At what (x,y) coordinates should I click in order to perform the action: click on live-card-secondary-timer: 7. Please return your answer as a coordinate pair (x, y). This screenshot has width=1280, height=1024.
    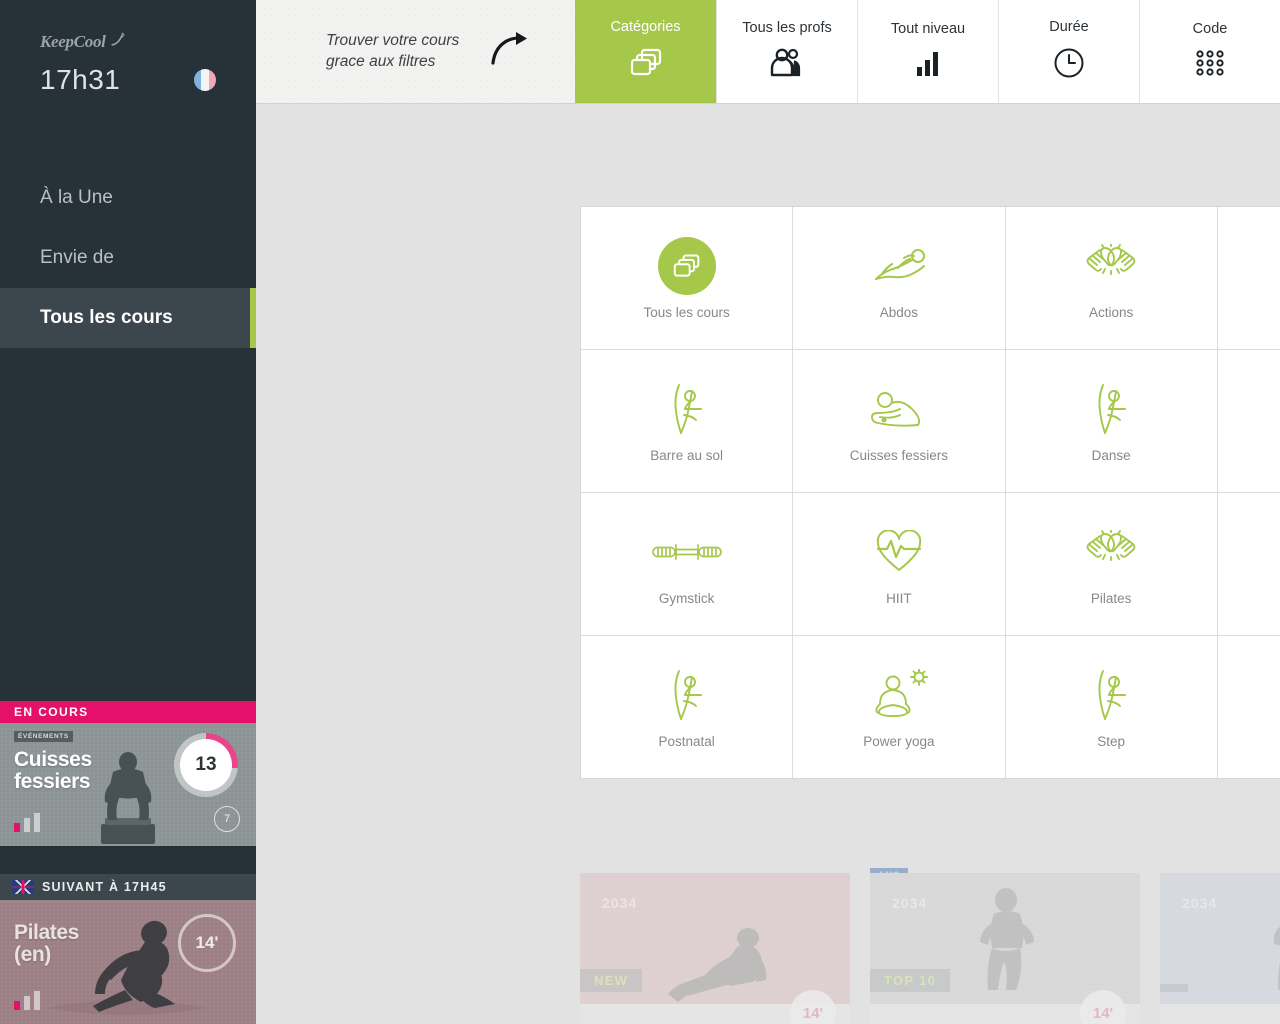
    Looking at the image, I should click on (227, 819).